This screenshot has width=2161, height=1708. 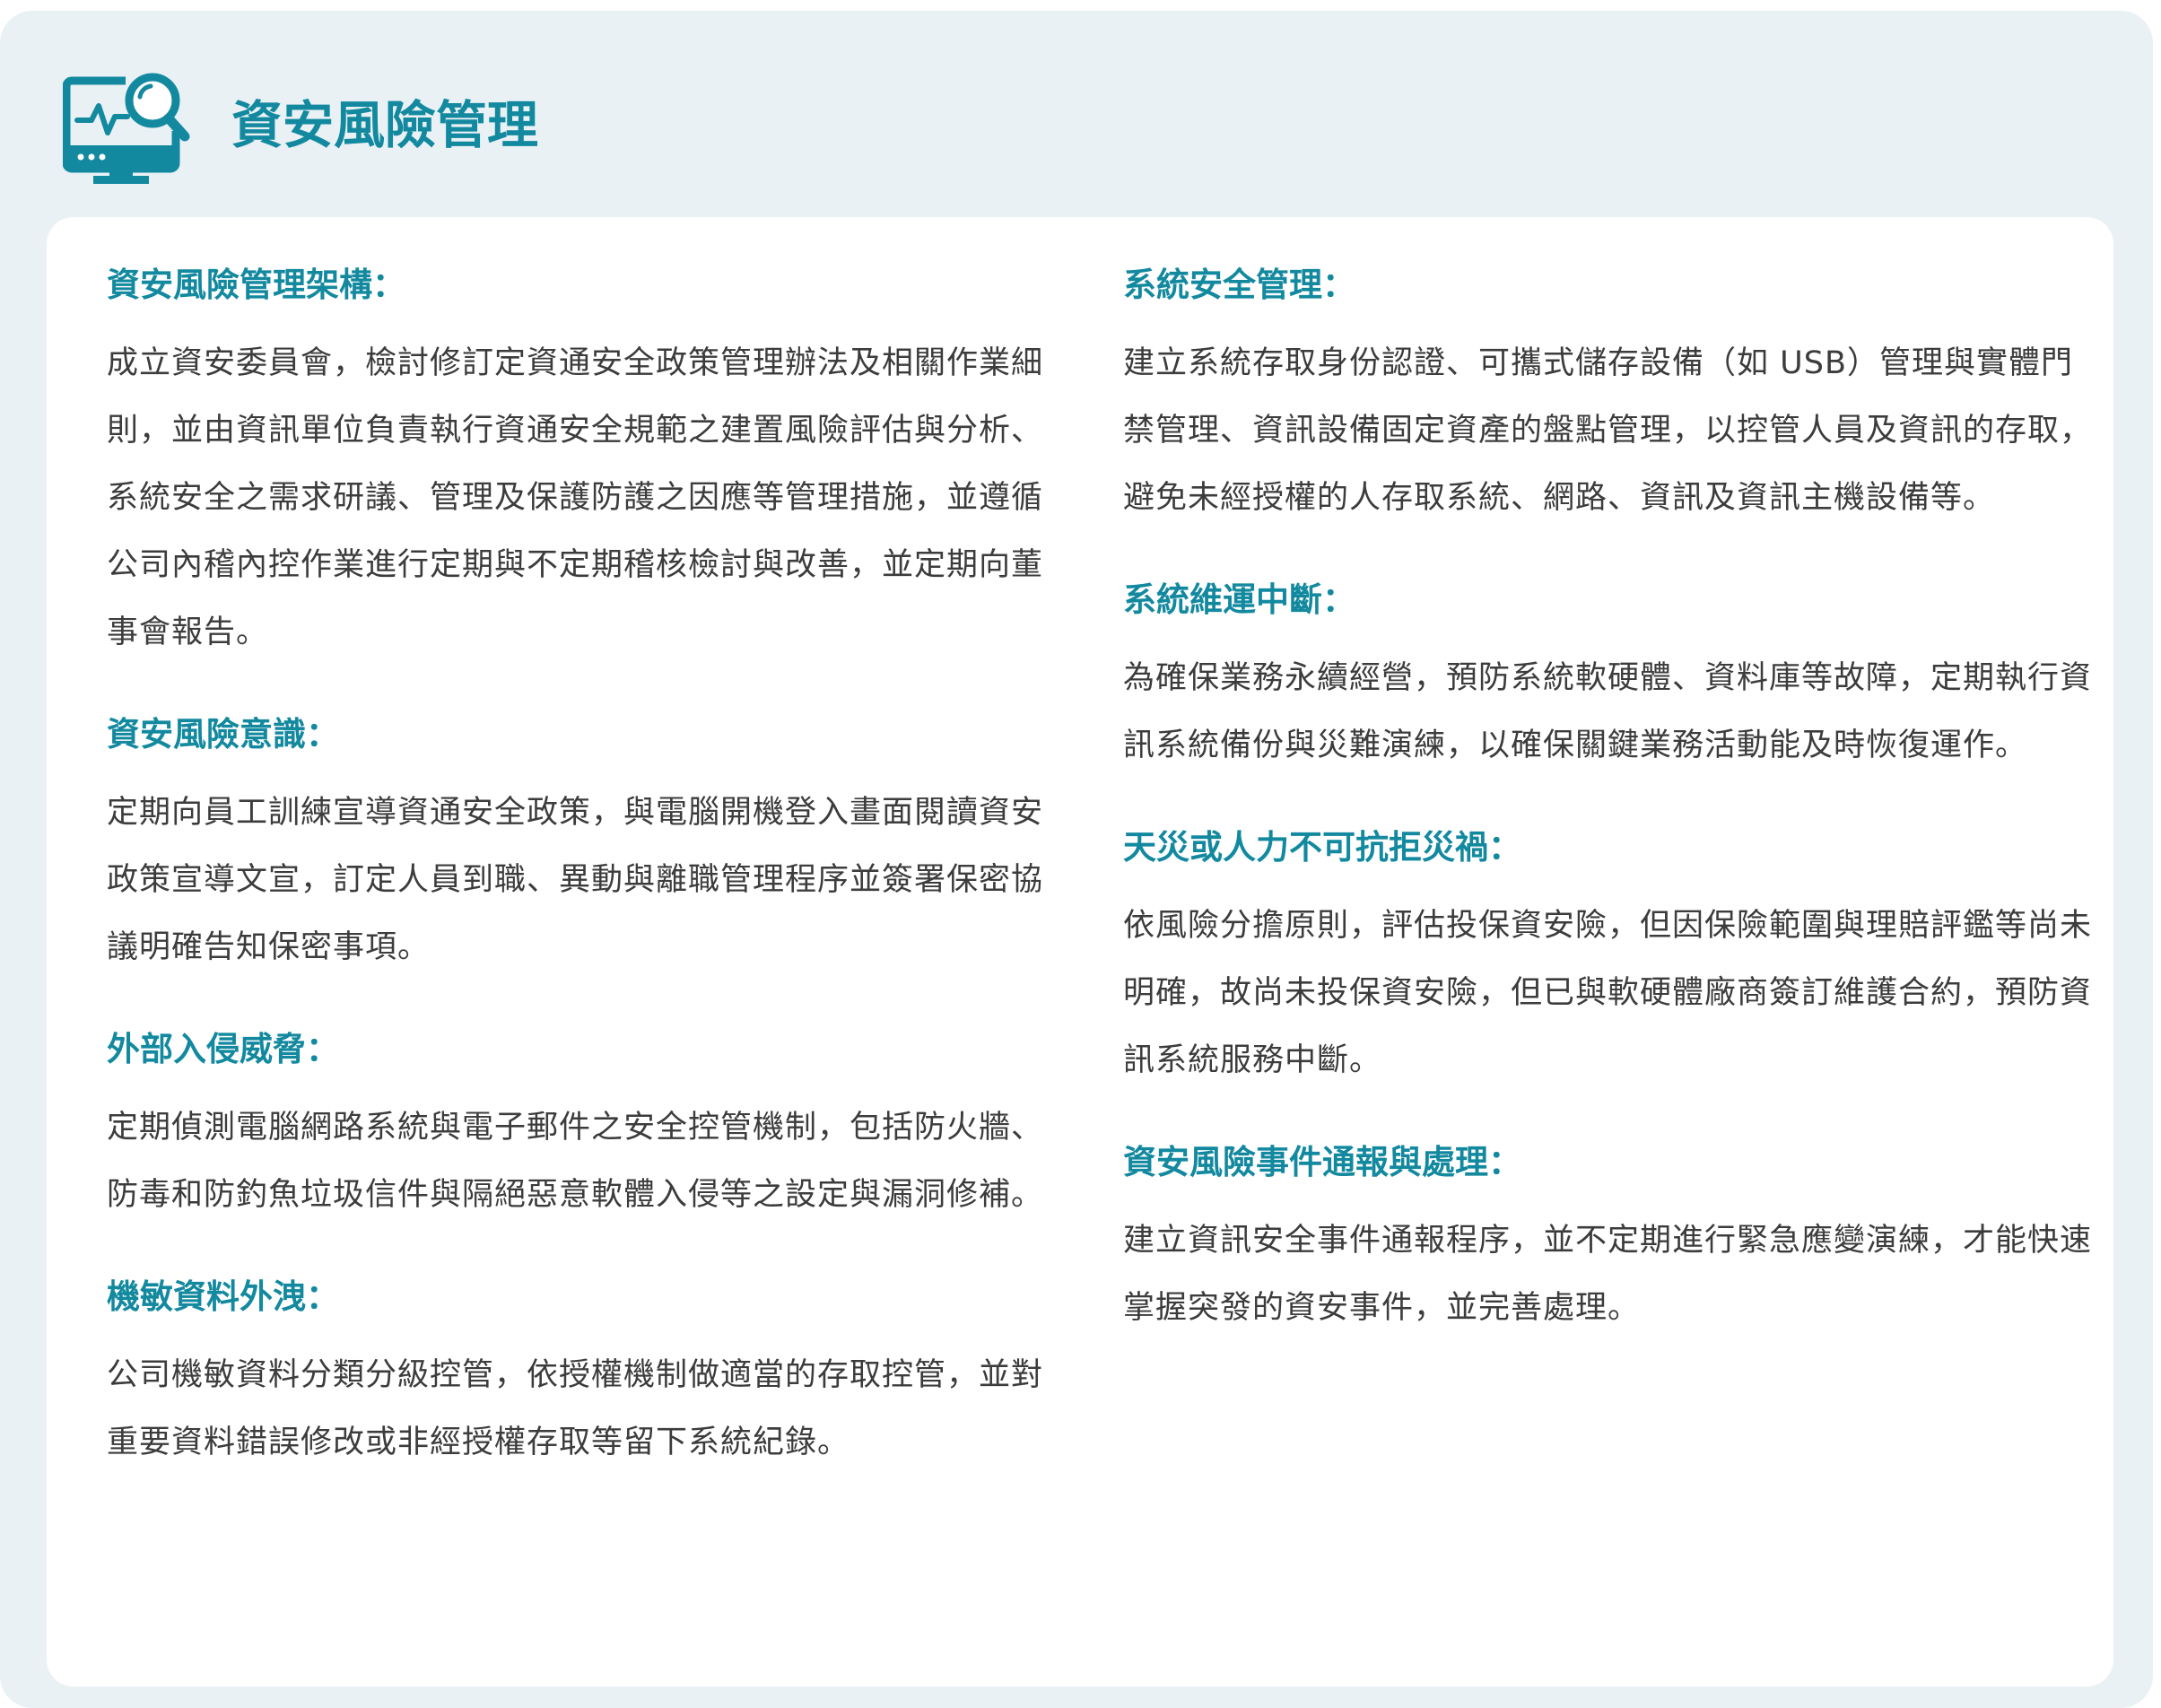 What do you see at coordinates (1239, 285) in the screenshot?
I see `section-heading: 系統安全管理：` at bounding box center [1239, 285].